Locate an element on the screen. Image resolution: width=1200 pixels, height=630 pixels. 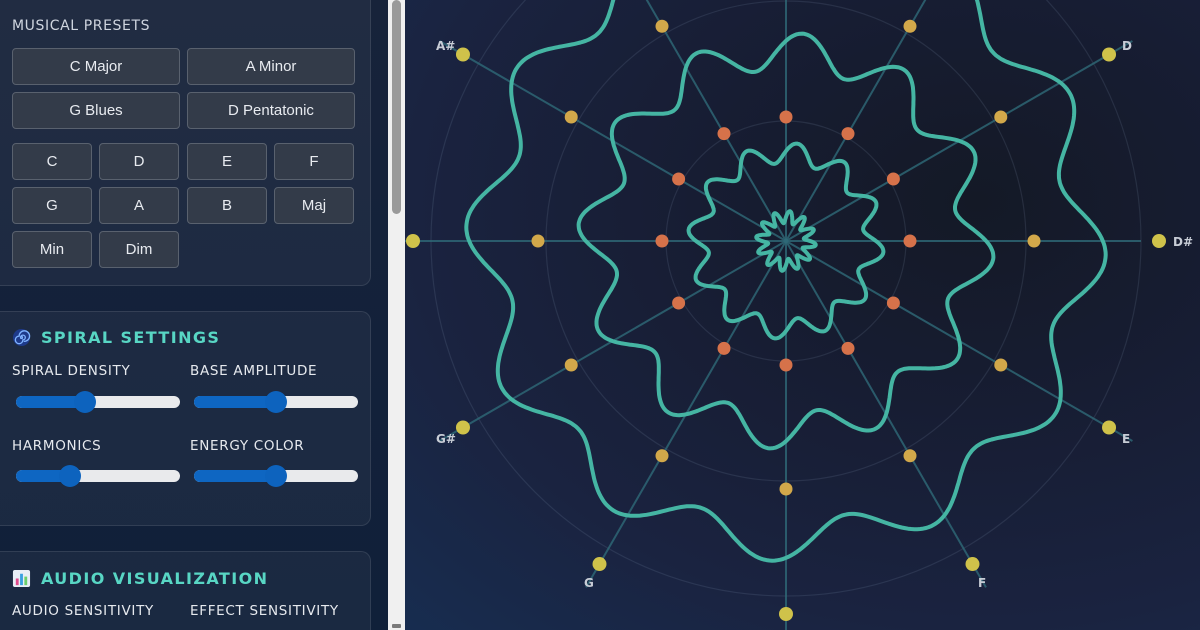
spiral-density-label: SPIRAL DENSITY is located at coordinates (71, 371).